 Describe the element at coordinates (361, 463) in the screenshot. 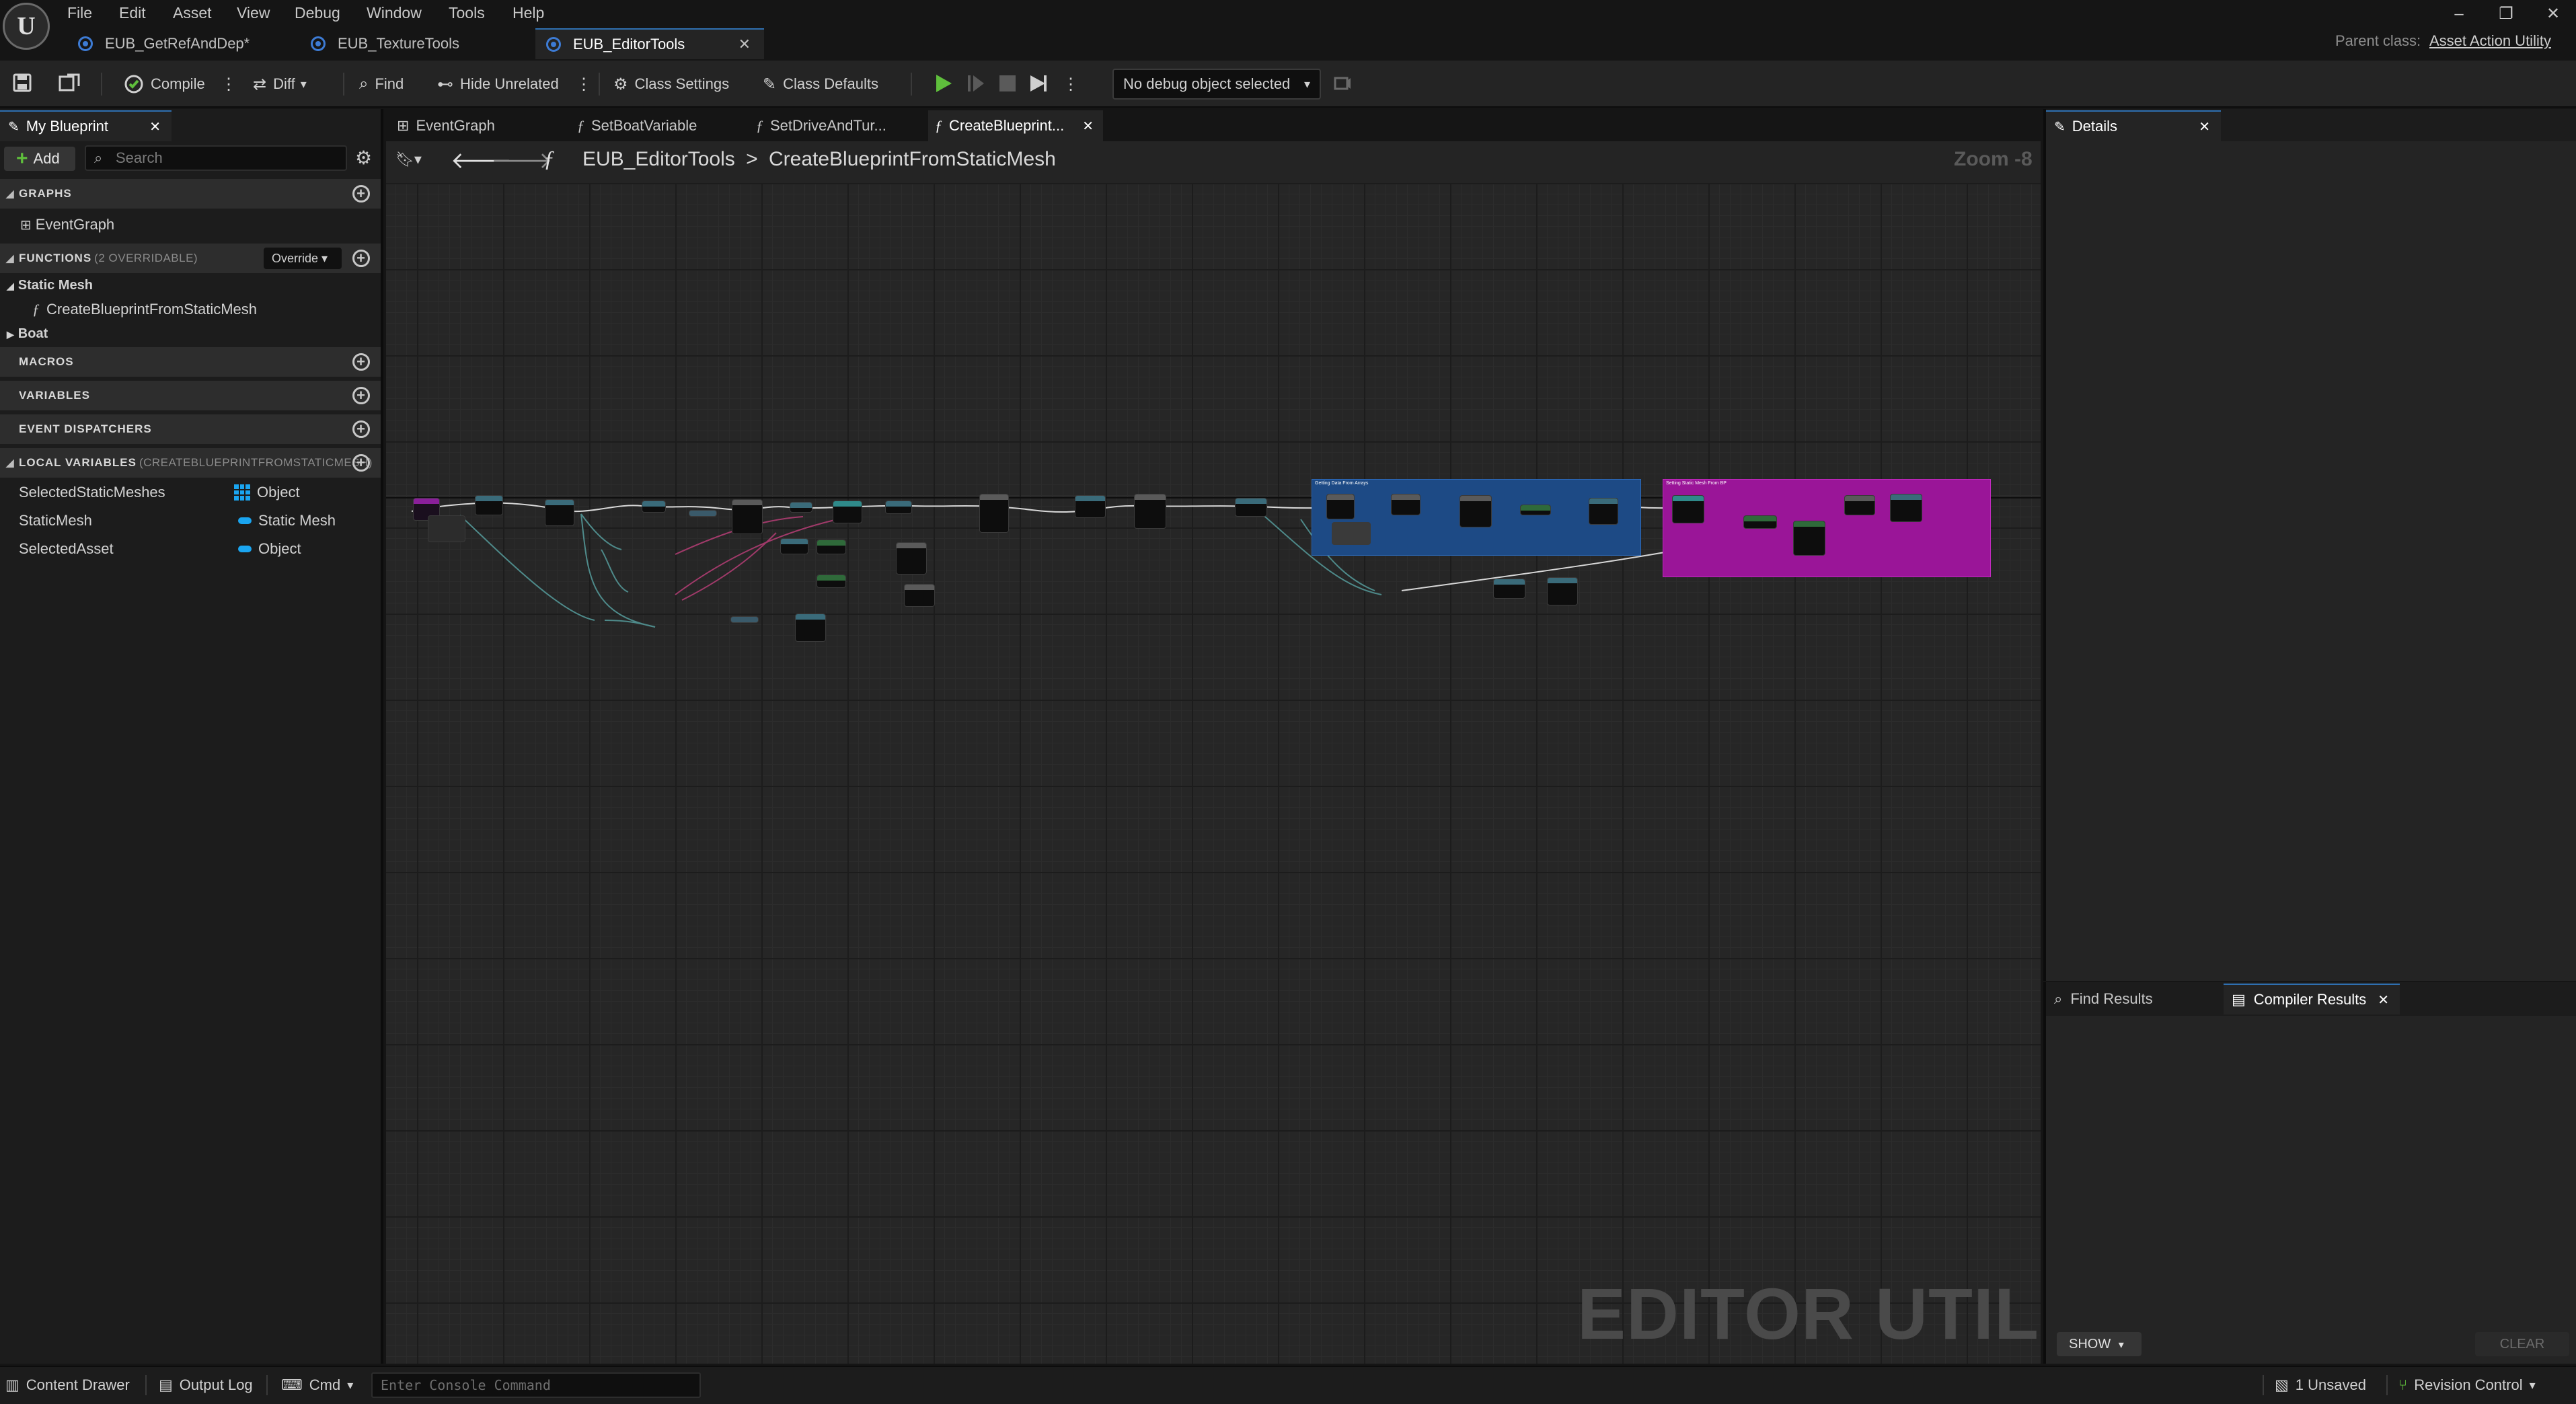

I see `add-local-variable-icon: +` at that location.